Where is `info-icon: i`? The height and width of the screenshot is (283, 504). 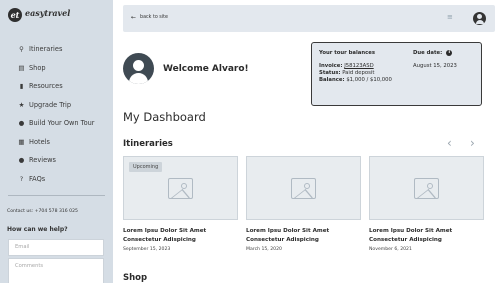 info-icon: i is located at coordinates (449, 53).